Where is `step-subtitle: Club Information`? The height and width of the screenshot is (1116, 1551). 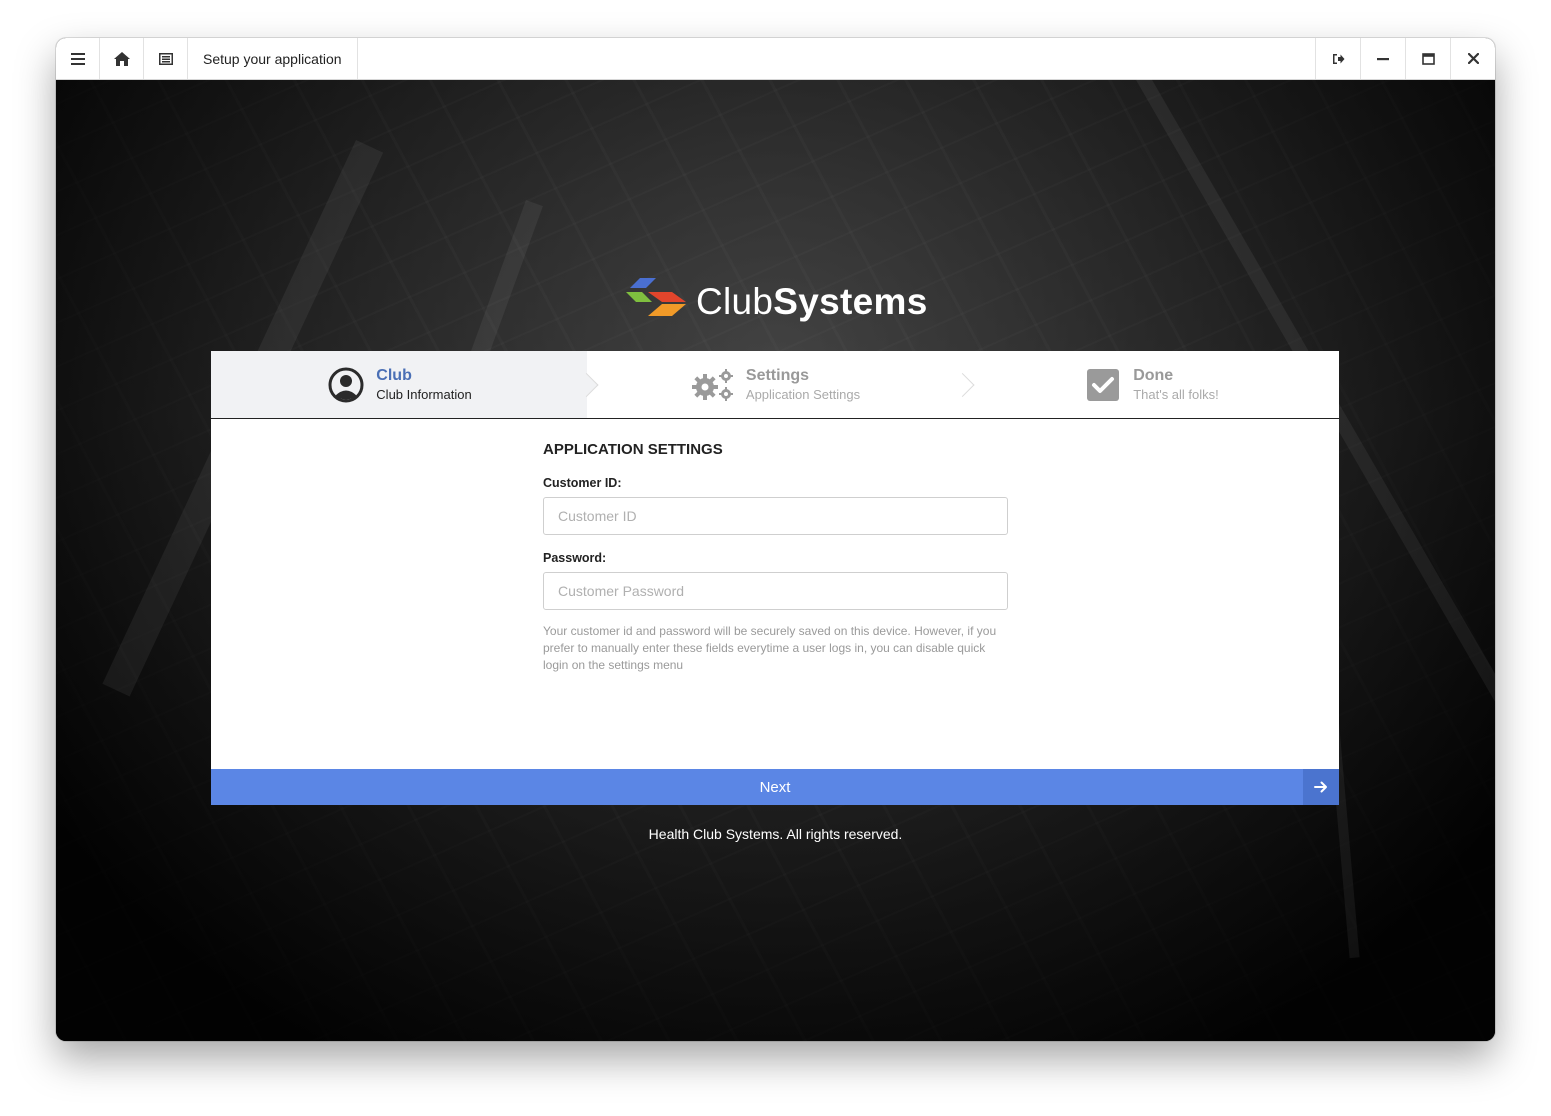 step-subtitle: Club Information is located at coordinates (424, 394).